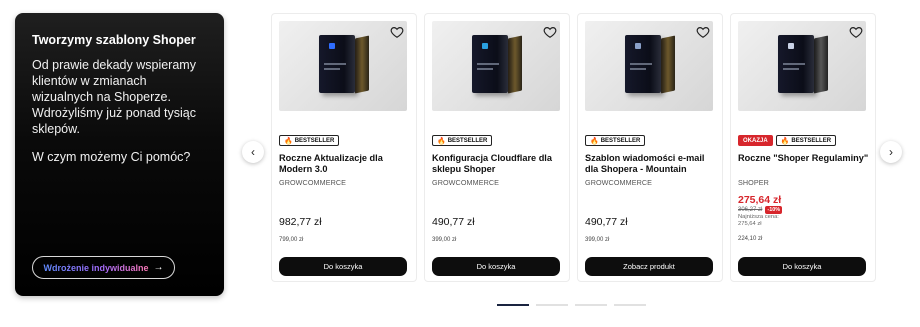  What do you see at coordinates (114, 40) in the screenshot?
I see `promo-title: Tworzymy szablony Shoper` at bounding box center [114, 40].